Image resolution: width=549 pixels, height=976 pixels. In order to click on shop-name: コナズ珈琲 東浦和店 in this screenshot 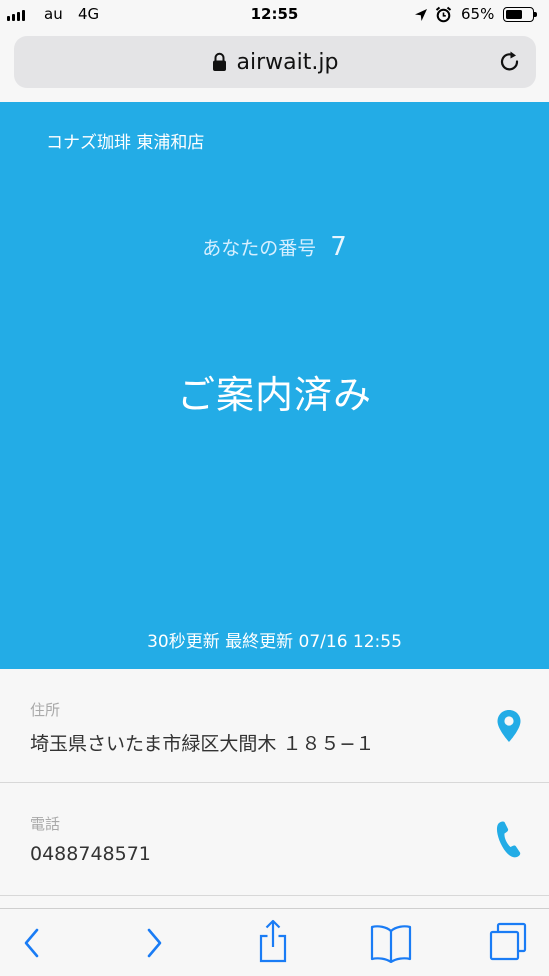, I will do `click(125, 143)`.